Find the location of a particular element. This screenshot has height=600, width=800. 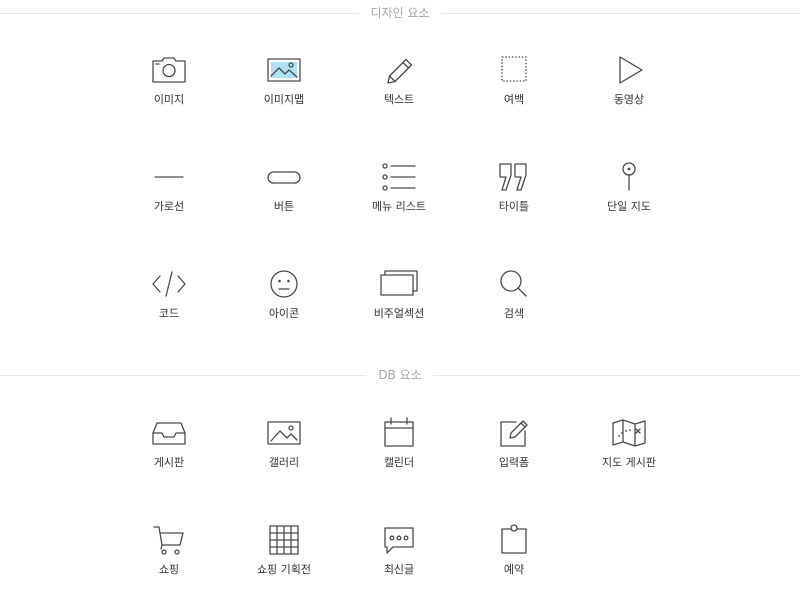

element-label: 가로선 is located at coordinates (169, 206).